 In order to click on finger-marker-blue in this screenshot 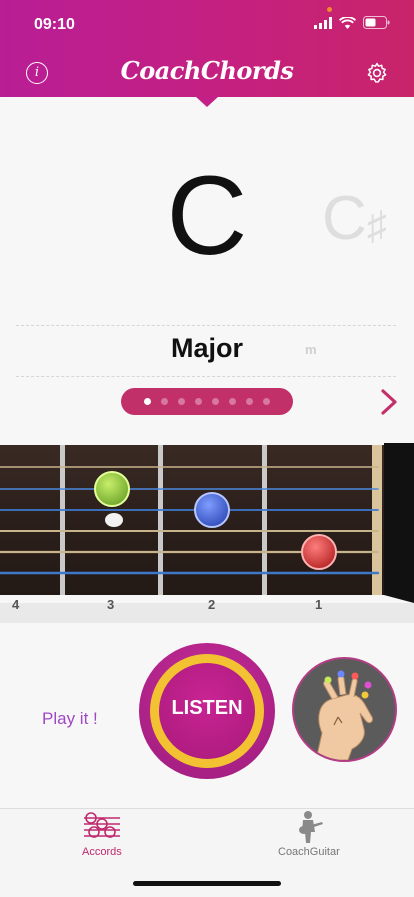, I will do `click(212, 510)`.